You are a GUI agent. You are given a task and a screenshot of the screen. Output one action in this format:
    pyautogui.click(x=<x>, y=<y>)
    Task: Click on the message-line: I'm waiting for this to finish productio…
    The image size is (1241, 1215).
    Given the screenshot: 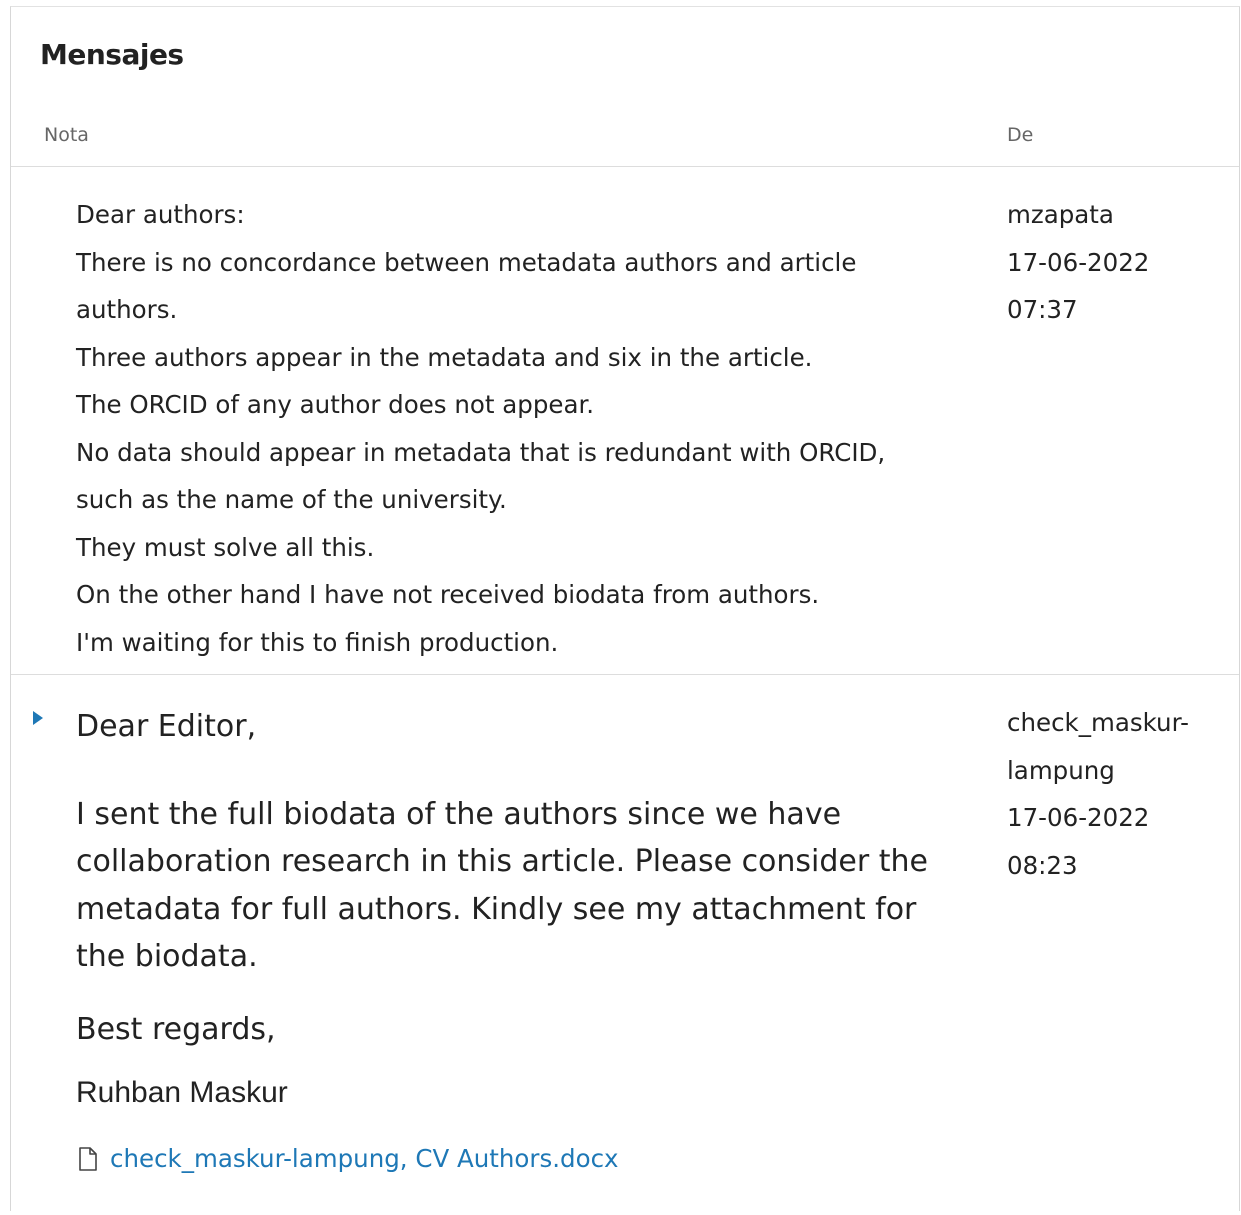 What is the action you would take?
    pyautogui.click(x=317, y=642)
    